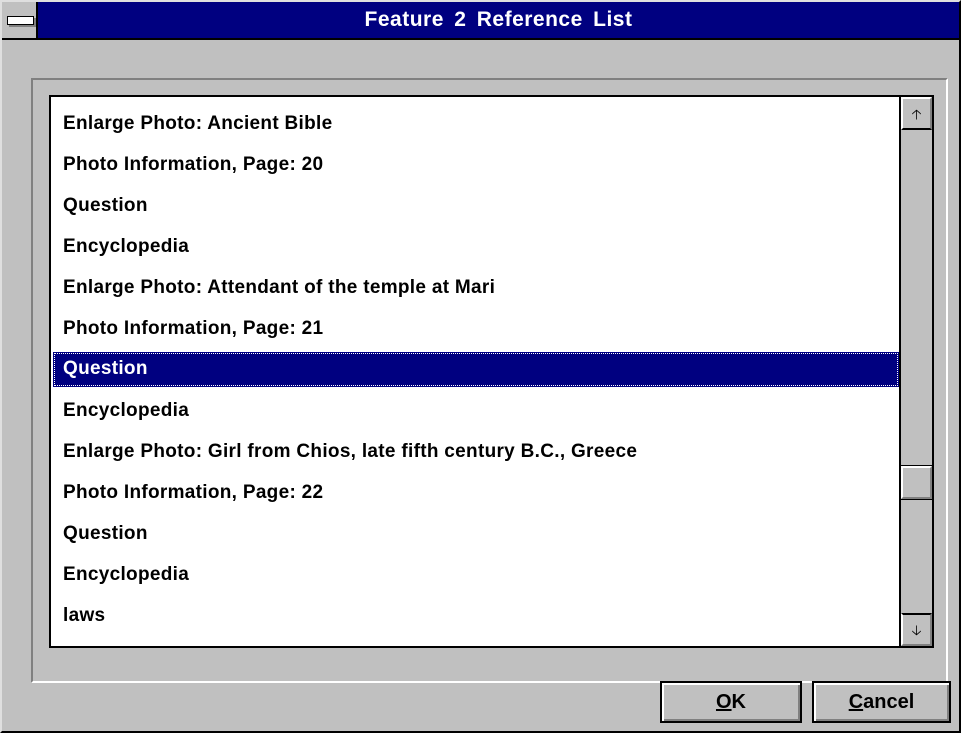 This screenshot has height=733, width=961. Describe the element at coordinates (856, 701) in the screenshot. I see `cancel-mnemonic: C` at that location.